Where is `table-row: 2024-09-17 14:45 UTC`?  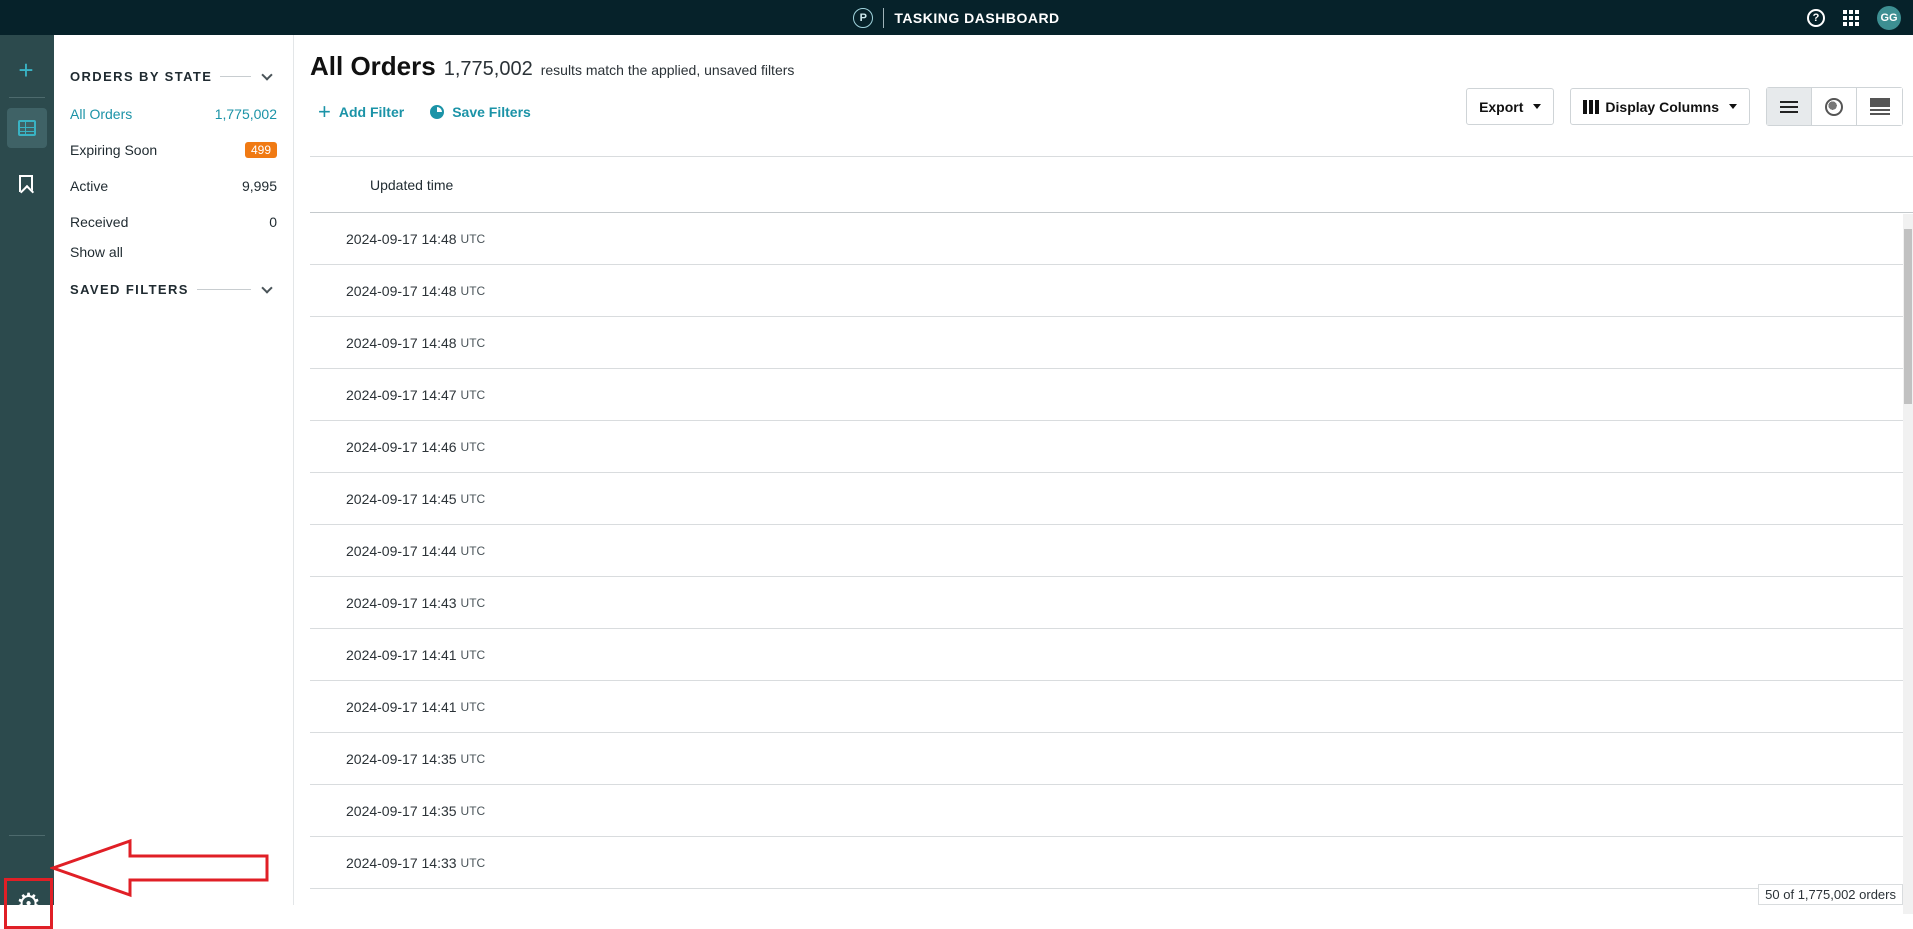
table-row: 2024-09-17 14:45 UTC is located at coordinates (1111, 499).